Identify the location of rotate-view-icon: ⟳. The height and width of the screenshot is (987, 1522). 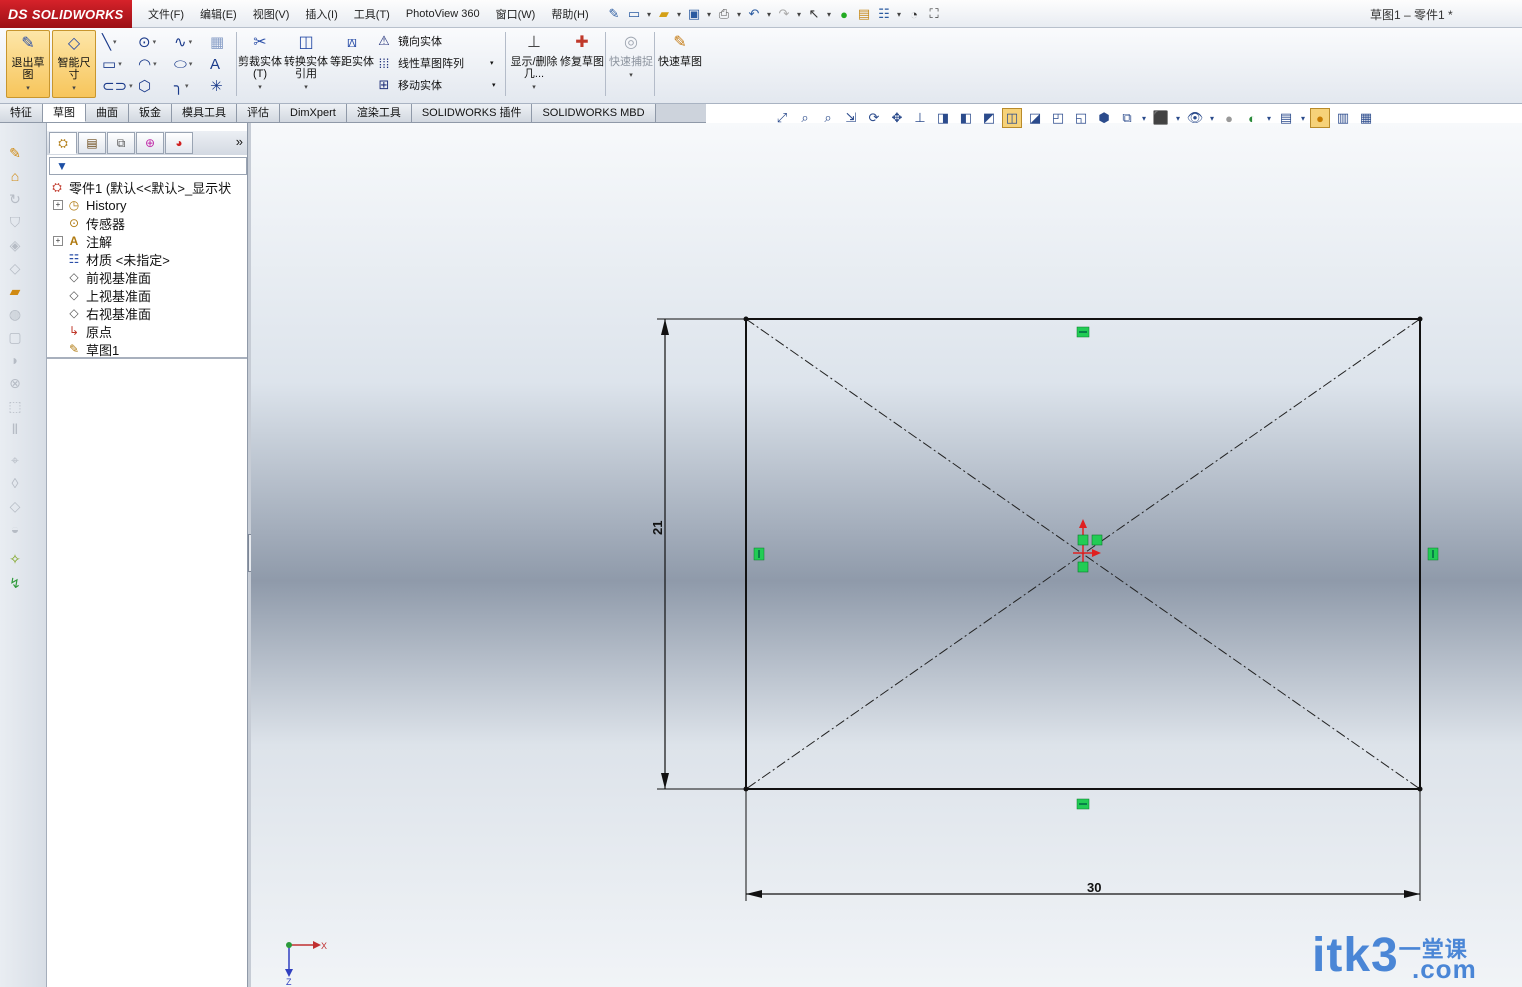
(874, 118).